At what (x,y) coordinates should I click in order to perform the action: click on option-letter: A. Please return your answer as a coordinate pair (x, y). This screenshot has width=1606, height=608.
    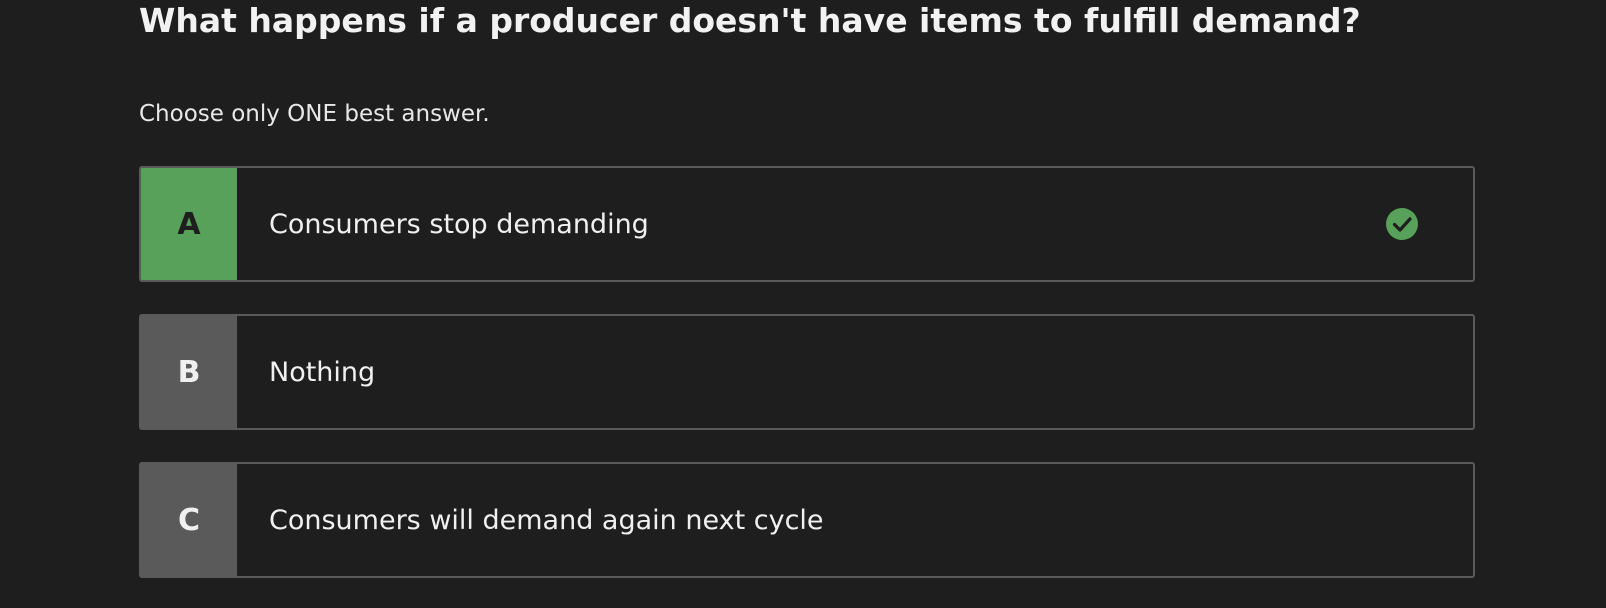
    Looking at the image, I should click on (189, 224).